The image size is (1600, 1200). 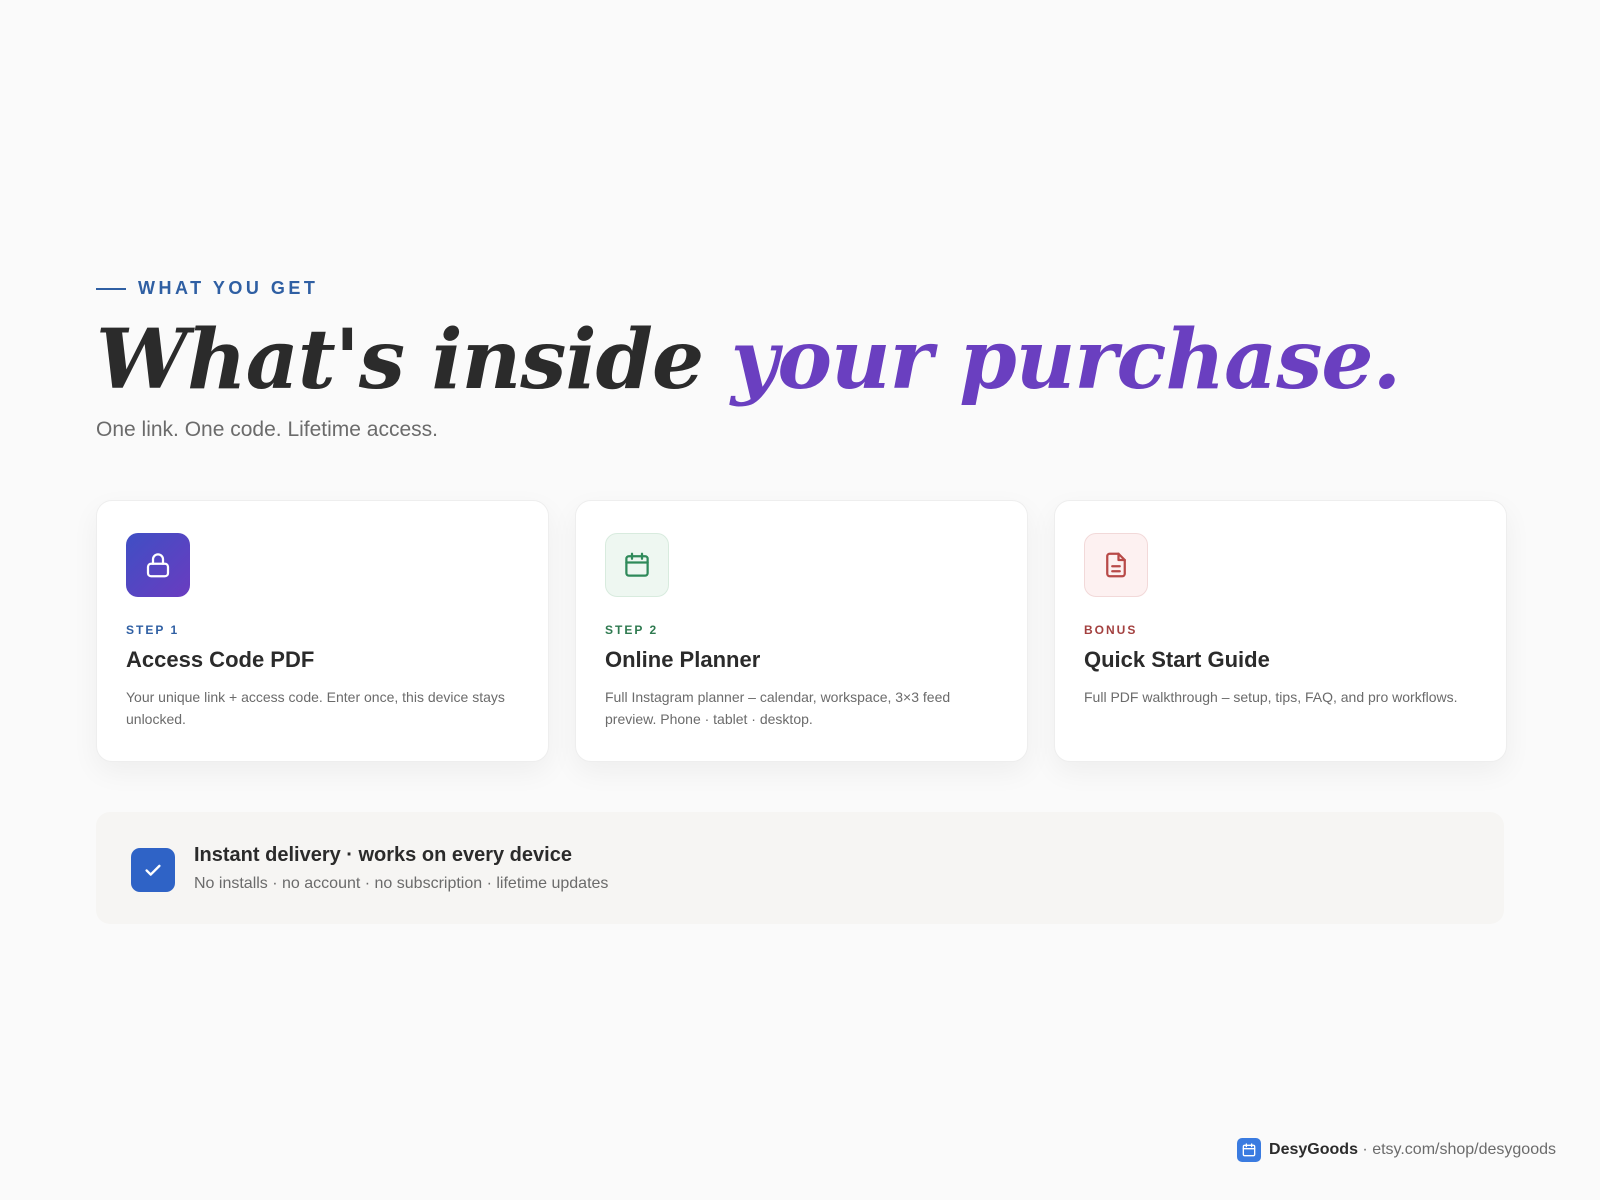 What do you see at coordinates (413, 360) in the screenshot?
I see `headline-main: What's inside` at bounding box center [413, 360].